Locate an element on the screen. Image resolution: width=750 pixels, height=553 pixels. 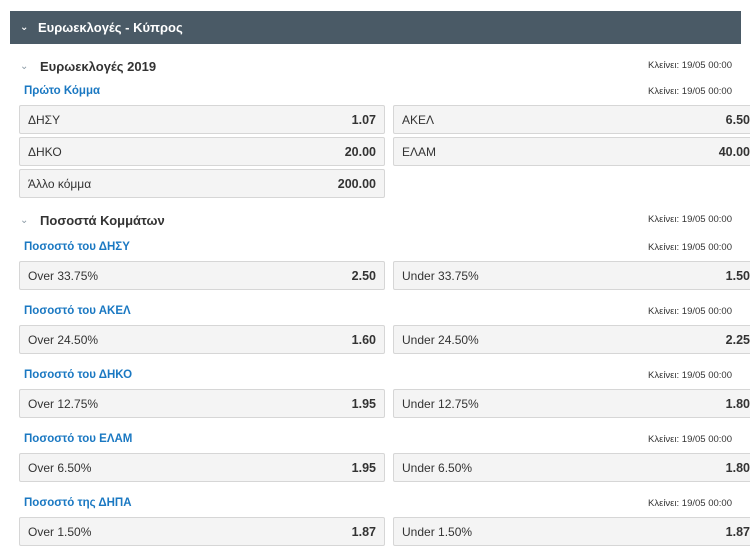
market-title: Ποσοστό του ΔΗΣΥ is located at coordinates (77, 247).